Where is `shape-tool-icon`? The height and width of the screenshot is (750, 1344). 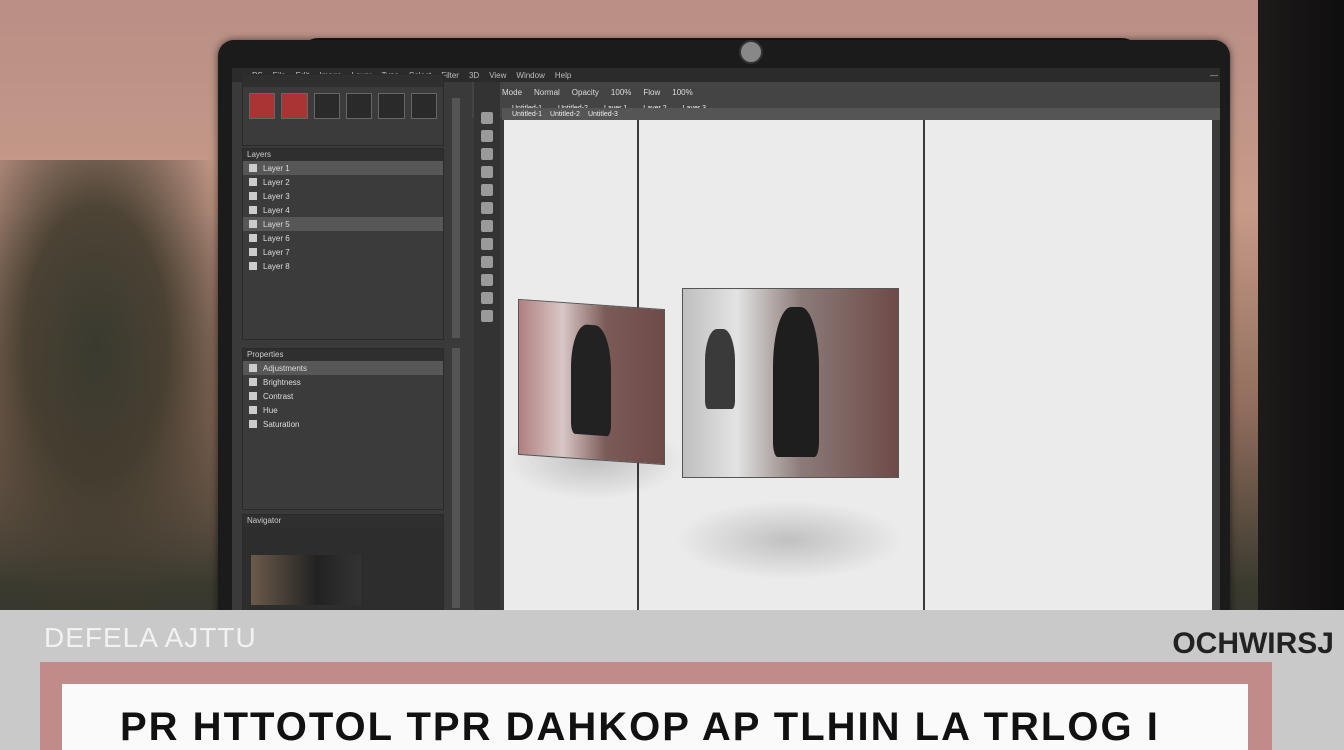
shape-tool-icon is located at coordinates (487, 280).